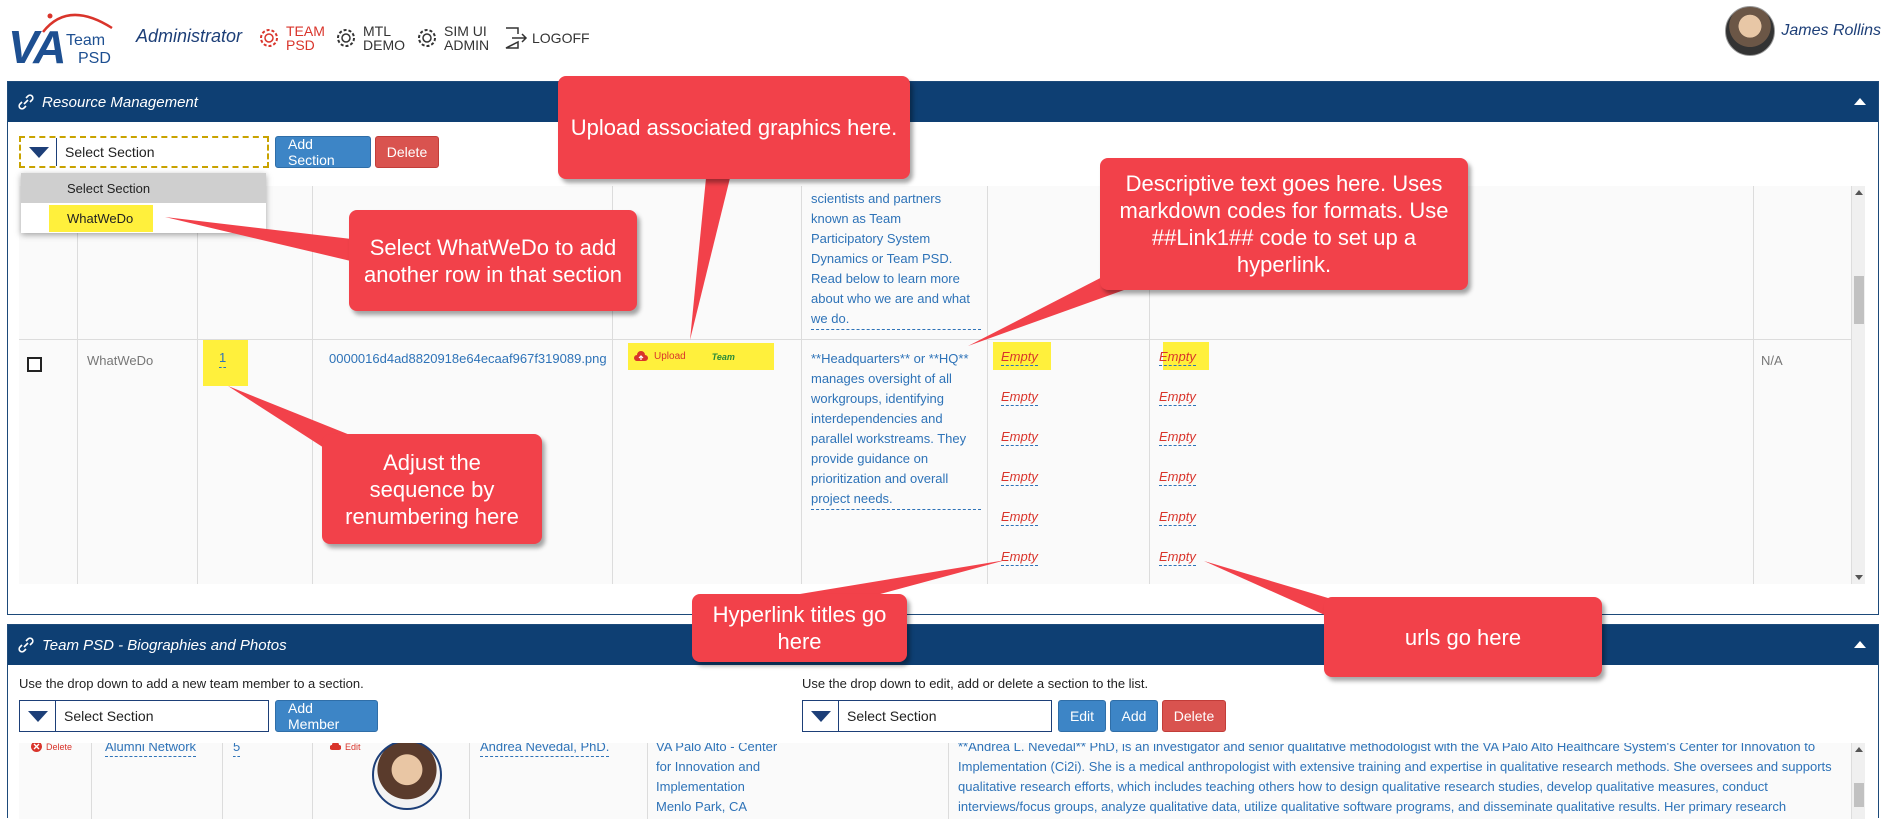 This screenshot has height=819, width=1901. Describe the element at coordinates (892, 716) in the screenshot. I see `edit-section-select-value: Select Section` at that location.